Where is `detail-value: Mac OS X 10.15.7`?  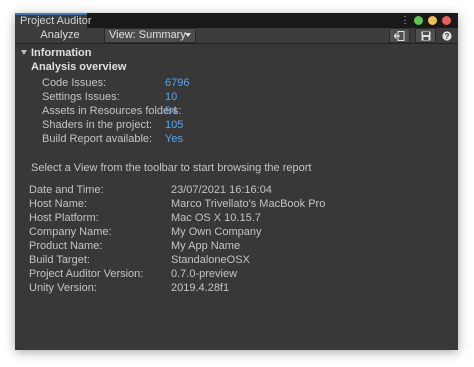 detail-value: Mac OS X 10.15.7 is located at coordinates (216, 218).